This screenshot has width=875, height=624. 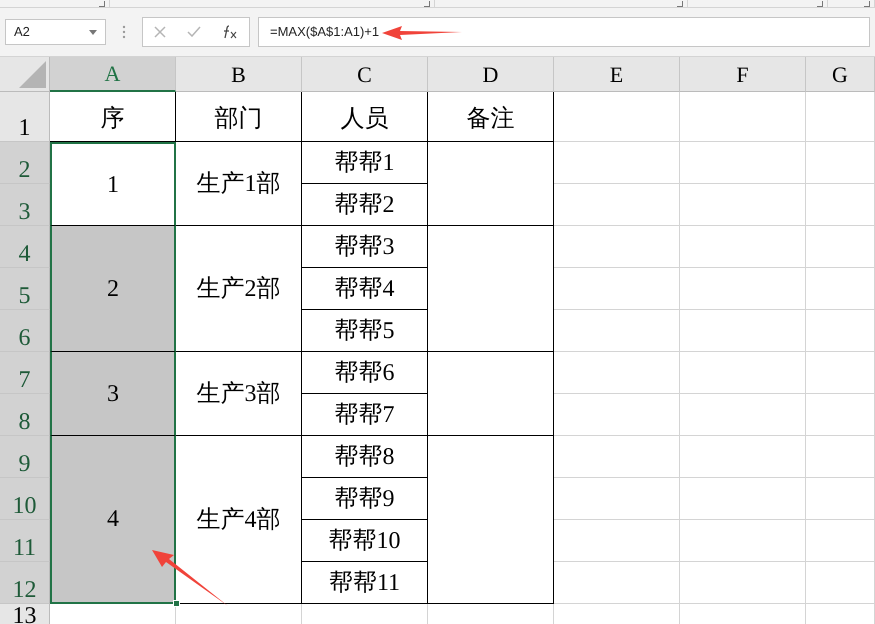 I want to click on person-cell: 帮帮8, so click(x=365, y=457).